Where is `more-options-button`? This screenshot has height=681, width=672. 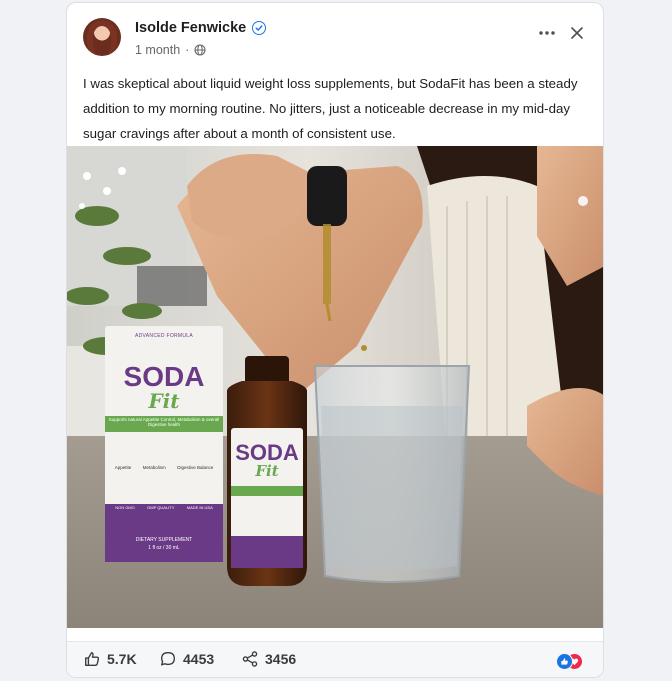 more-options-button is located at coordinates (547, 33).